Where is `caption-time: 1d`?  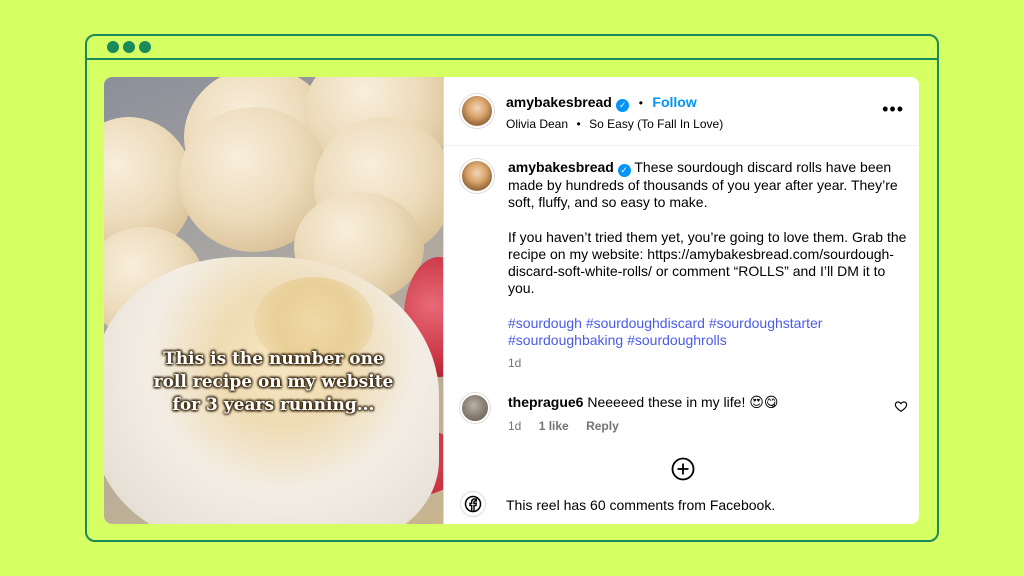
caption-time: 1d is located at coordinates (515, 363).